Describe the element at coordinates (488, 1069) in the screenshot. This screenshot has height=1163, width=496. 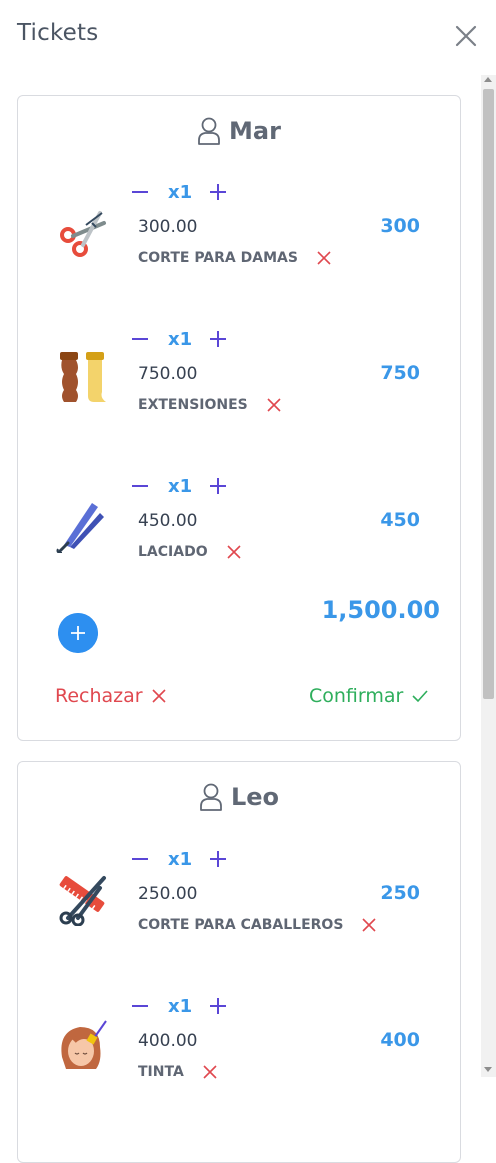
I see `scroll-down-arrow` at that location.